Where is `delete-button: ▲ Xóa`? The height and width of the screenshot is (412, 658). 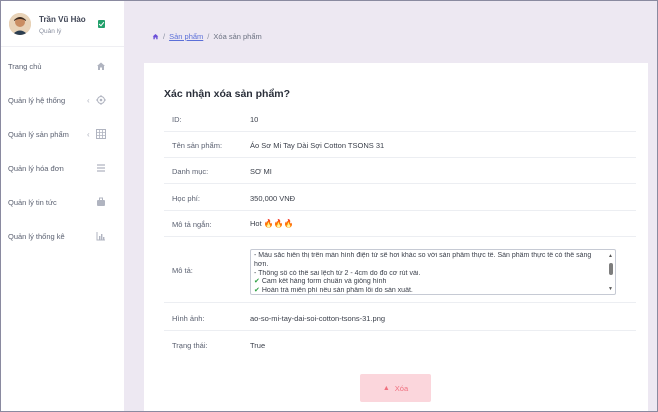
delete-button: ▲ Xóa is located at coordinates (395, 388).